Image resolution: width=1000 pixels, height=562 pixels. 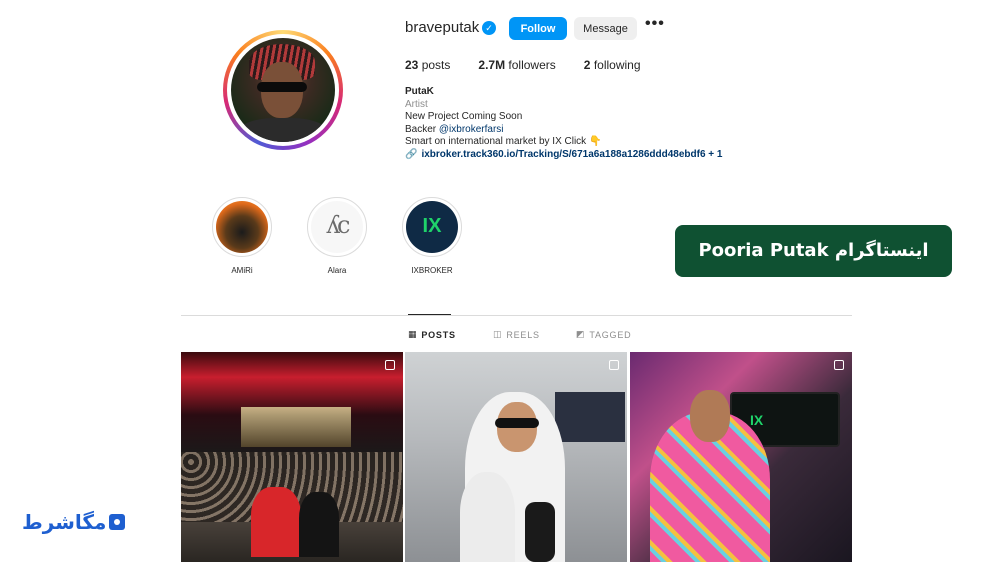 I want to click on bio-line: New Project Coming Soon, so click(x=464, y=116).